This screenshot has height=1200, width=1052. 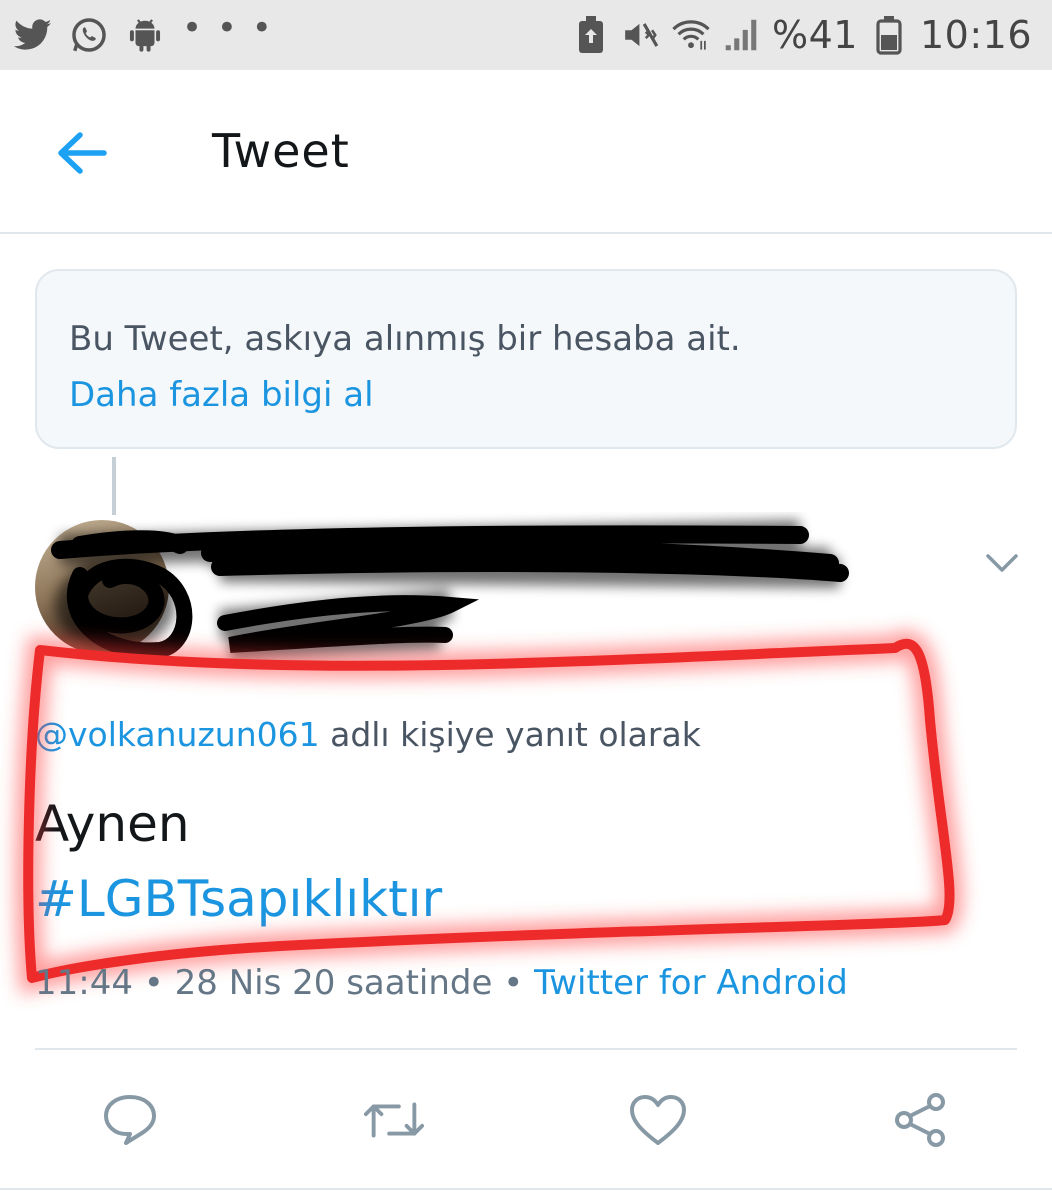 I want to click on tweet-timestamp: 11:44 • 28 Nis 20 saatinde •, so click(x=285, y=983).